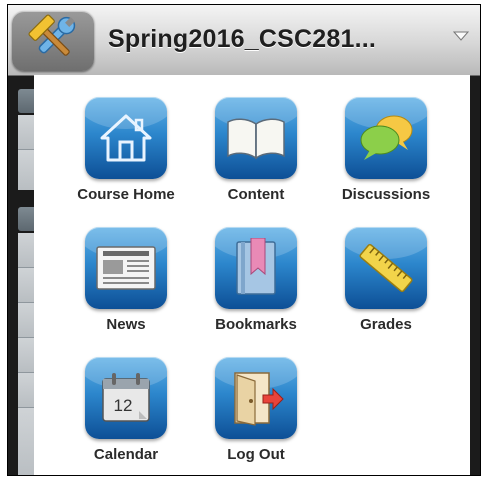 The image size is (487, 478). I want to click on menu-item-label: Content, so click(256, 194).